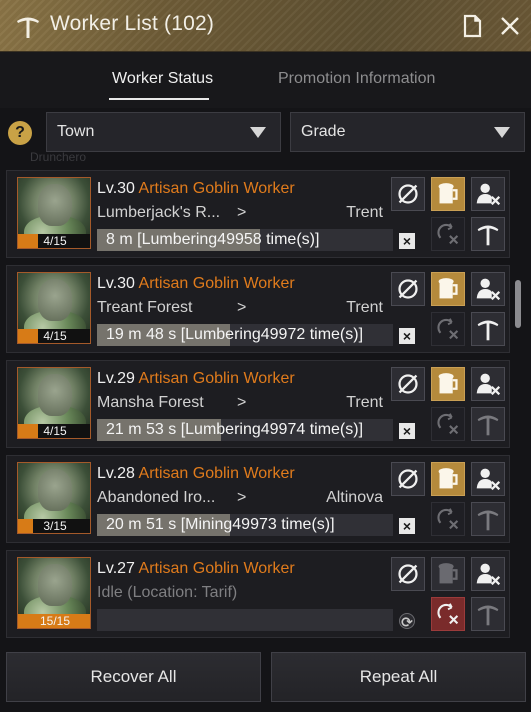 Image resolution: width=531 pixels, height=712 pixels. Describe the element at coordinates (163, 132) in the screenshot. I see `town-filter-dropdown: Town` at that location.